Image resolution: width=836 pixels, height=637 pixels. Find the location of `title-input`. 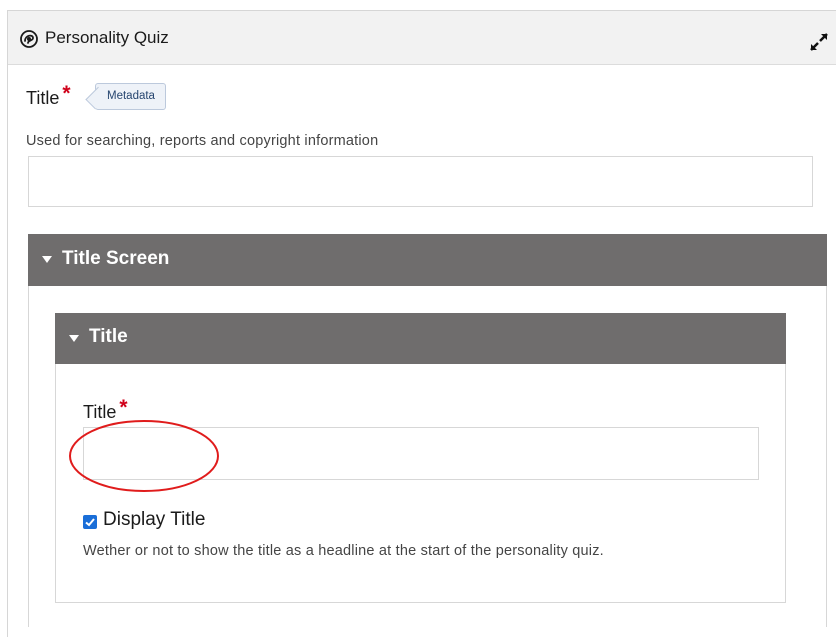

title-input is located at coordinates (420, 181).